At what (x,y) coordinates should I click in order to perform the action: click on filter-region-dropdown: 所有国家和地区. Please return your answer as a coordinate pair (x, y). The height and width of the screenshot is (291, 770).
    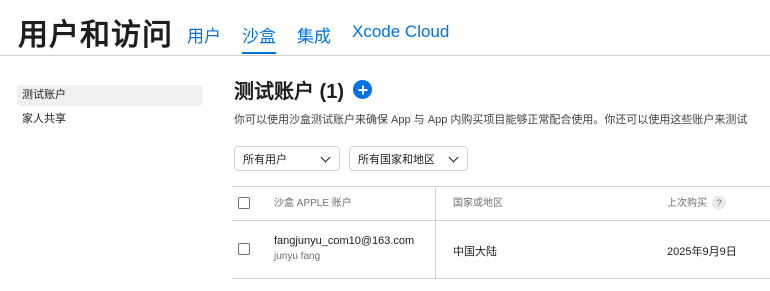
    Looking at the image, I should click on (408, 158).